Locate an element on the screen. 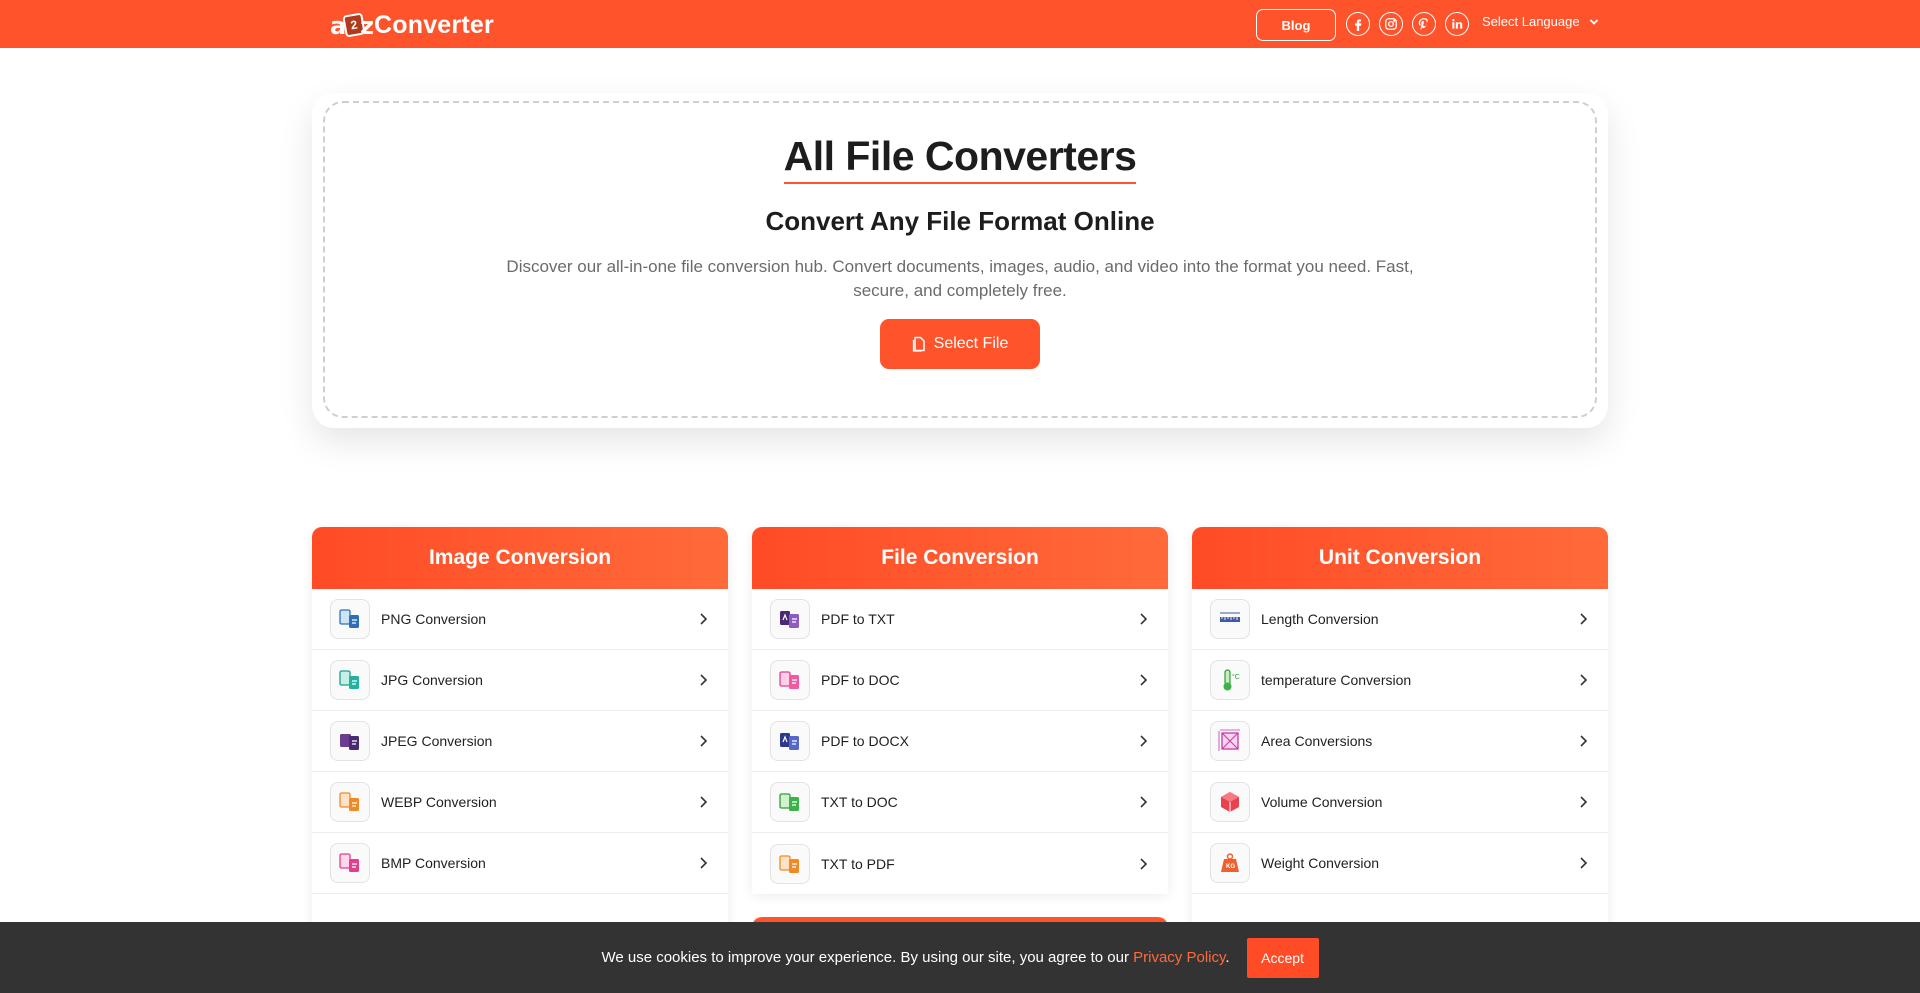 The height and width of the screenshot is (993, 1920). hero-subtitle: Convert Any File Format Online is located at coordinates (960, 221).